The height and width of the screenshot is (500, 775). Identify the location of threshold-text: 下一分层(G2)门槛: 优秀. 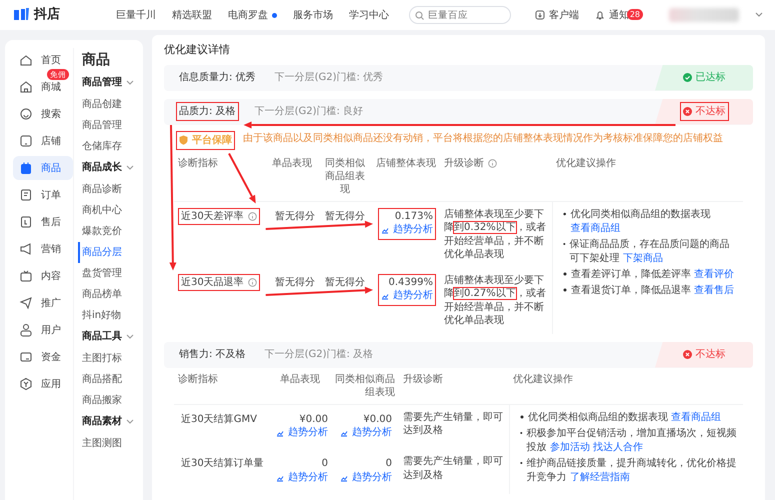
(329, 77).